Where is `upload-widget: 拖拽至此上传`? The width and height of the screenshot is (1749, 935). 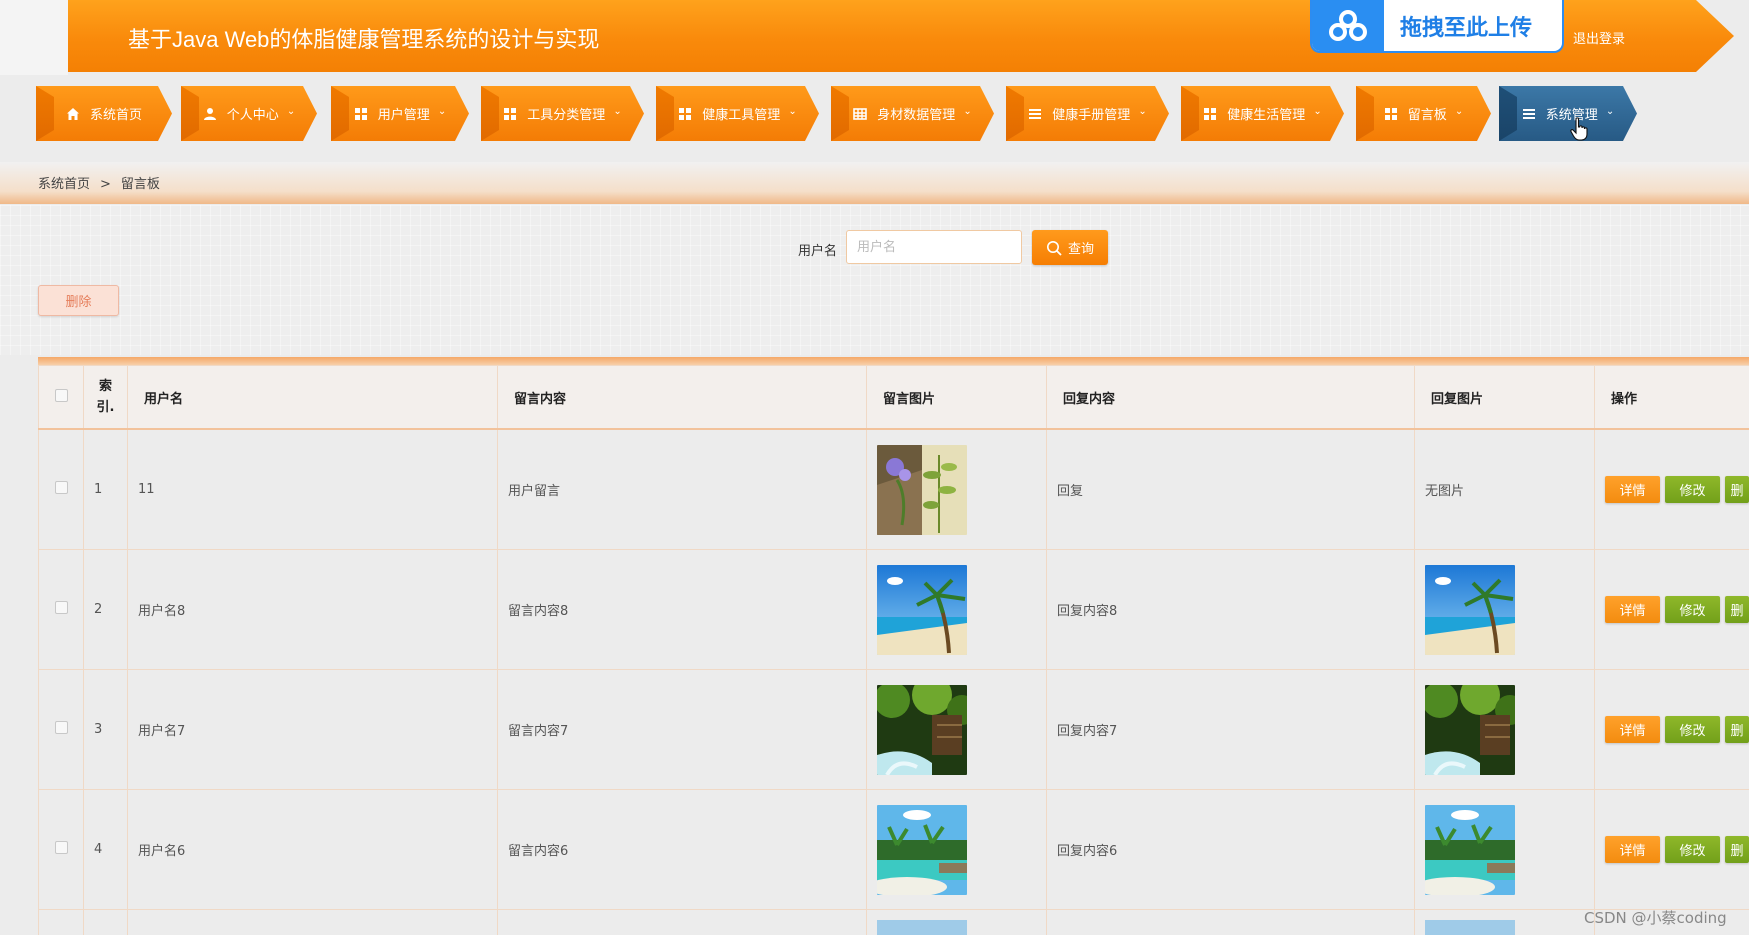 upload-widget: 拖拽至此上传 is located at coordinates (1437, 26).